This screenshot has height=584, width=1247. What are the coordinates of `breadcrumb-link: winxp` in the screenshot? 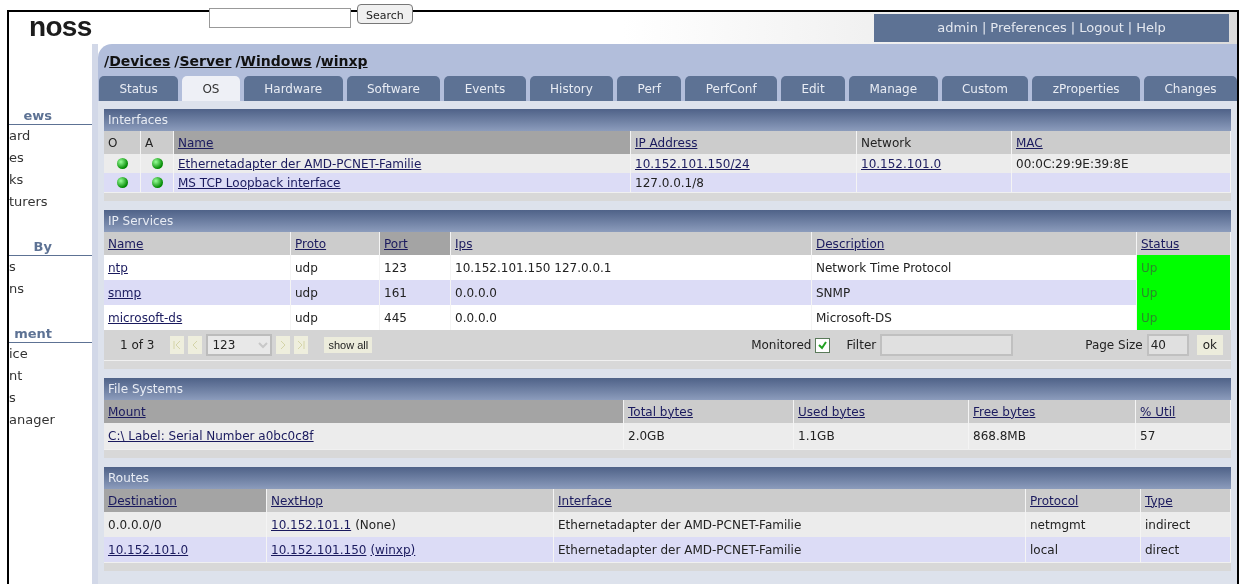 It's located at (344, 61).